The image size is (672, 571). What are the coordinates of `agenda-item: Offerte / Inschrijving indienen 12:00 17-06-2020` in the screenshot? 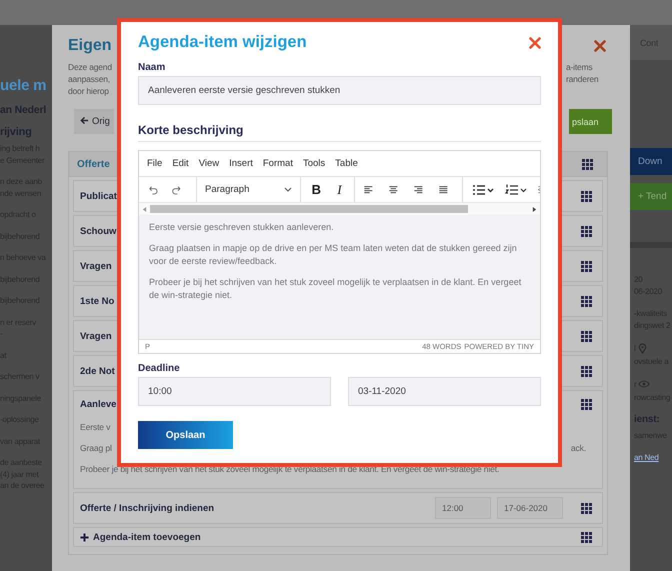 It's located at (338, 508).